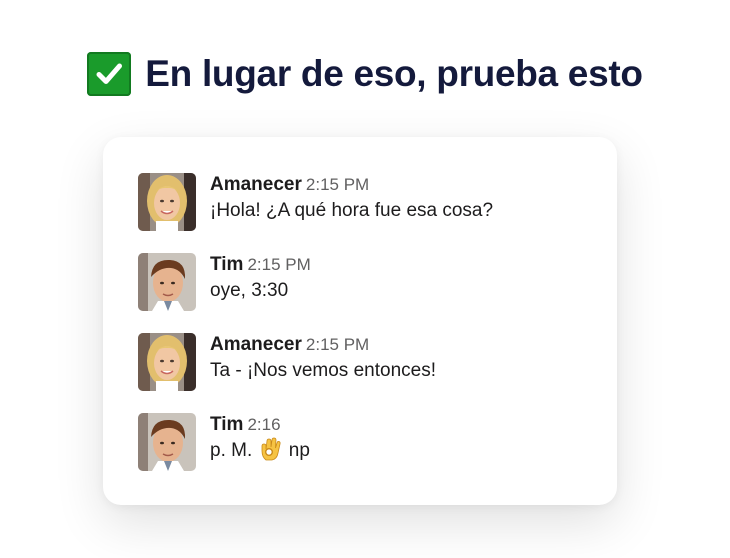 The height and width of the screenshot is (558, 730). I want to click on message-meta: Tim 2:15 PM, so click(260, 265).